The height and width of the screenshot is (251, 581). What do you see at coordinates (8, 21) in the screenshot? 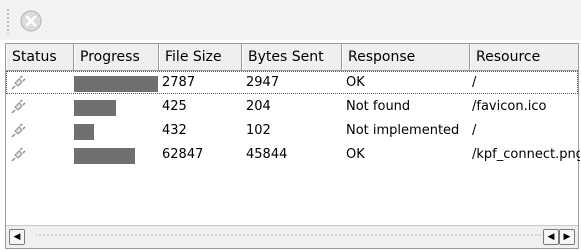
I see `toolbar-grip` at bounding box center [8, 21].